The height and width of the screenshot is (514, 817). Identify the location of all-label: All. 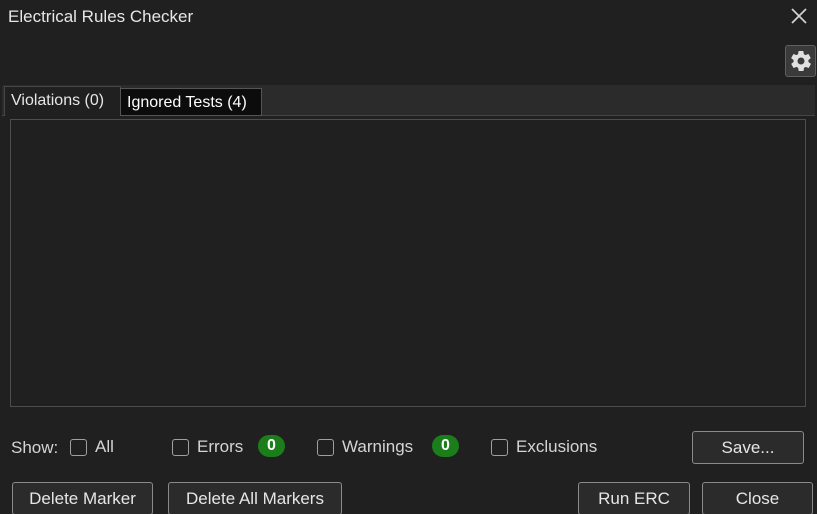
(104, 446).